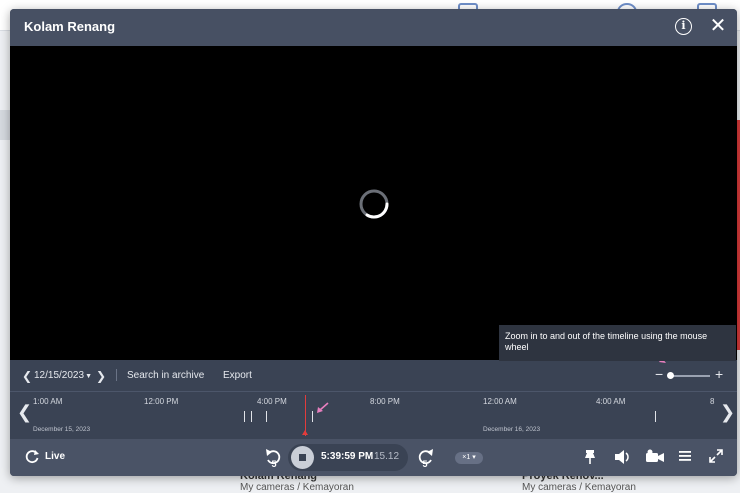 The height and width of the screenshot is (493, 740). What do you see at coordinates (63, 375) in the screenshot?
I see `date-picker: 12/15/2023▼` at bounding box center [63, 375].